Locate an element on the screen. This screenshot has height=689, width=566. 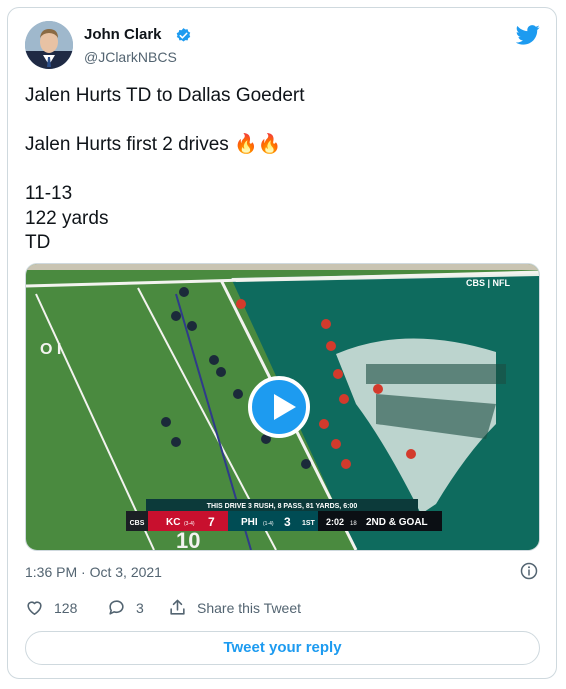
info-icon is located at coordinates (529, 571).